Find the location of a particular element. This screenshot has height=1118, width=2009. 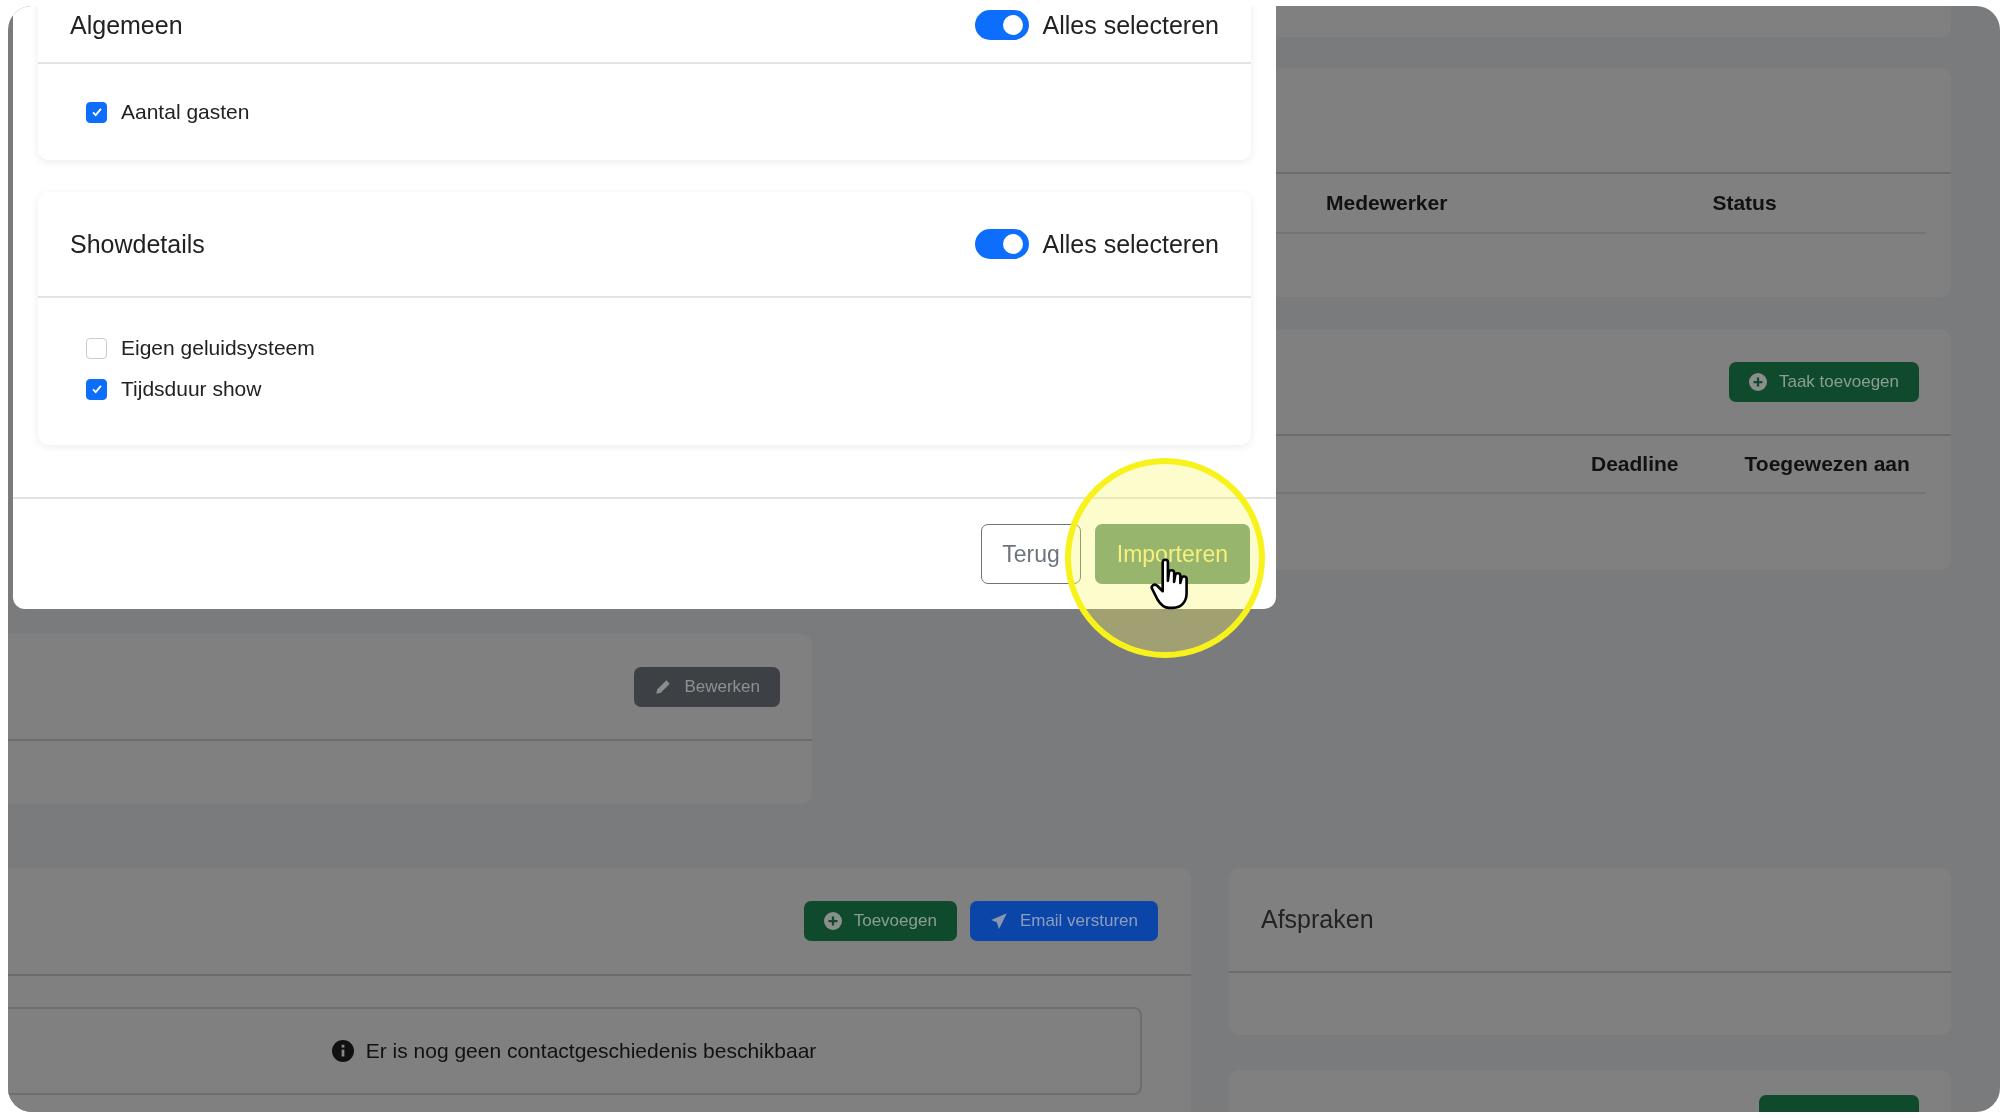

email-button: Email versturen is located at coordinates (1063, 921).